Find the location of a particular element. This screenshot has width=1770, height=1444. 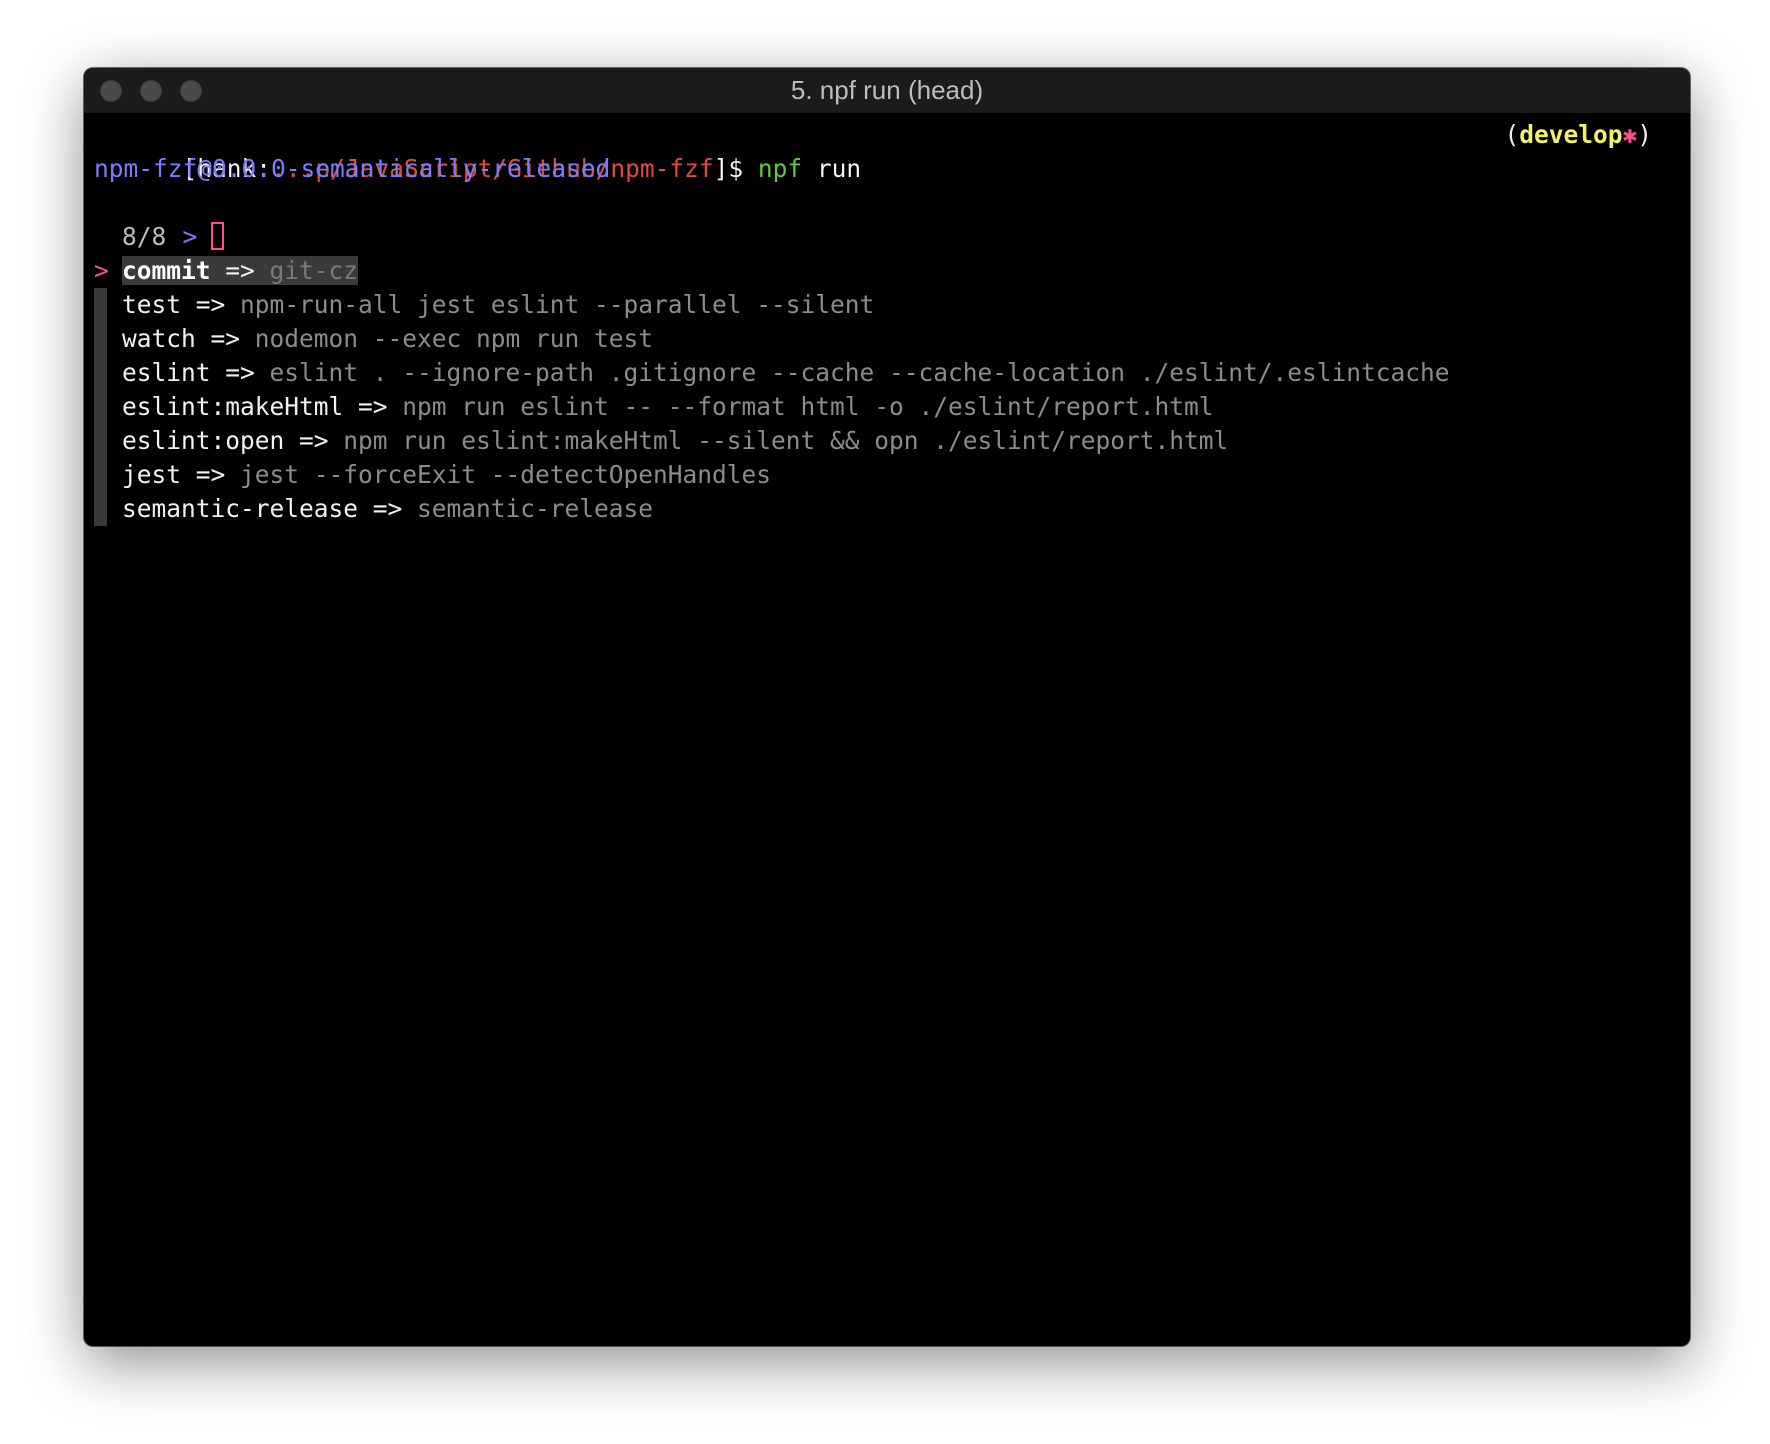

script-command: nodemon --exec npm run test is located at coordinates (454, 338).